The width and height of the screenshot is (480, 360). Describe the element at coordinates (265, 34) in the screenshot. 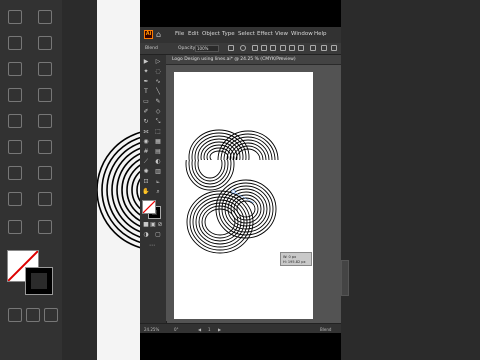

I see `menu-effect: Effect` at that location.